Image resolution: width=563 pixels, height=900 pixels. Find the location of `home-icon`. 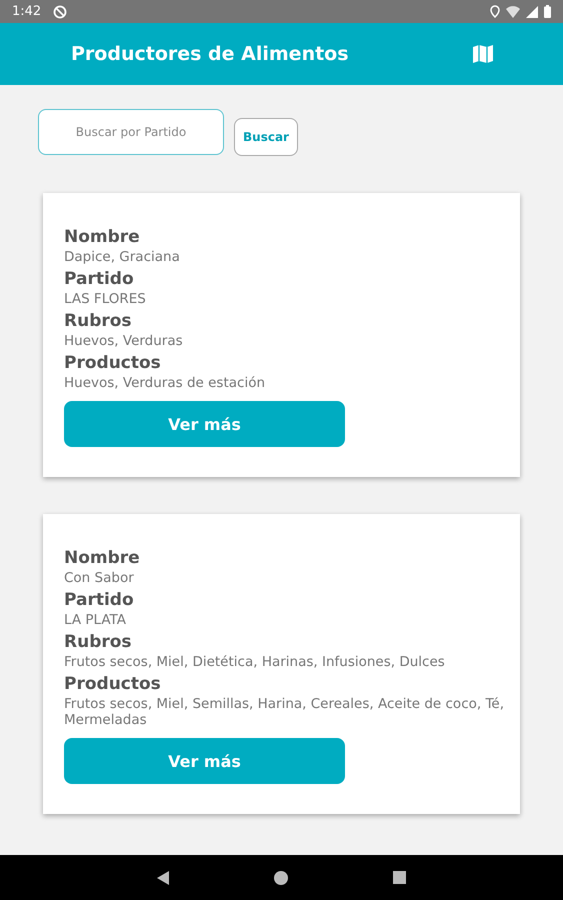

home-icon is located at coordinates (281, 877).